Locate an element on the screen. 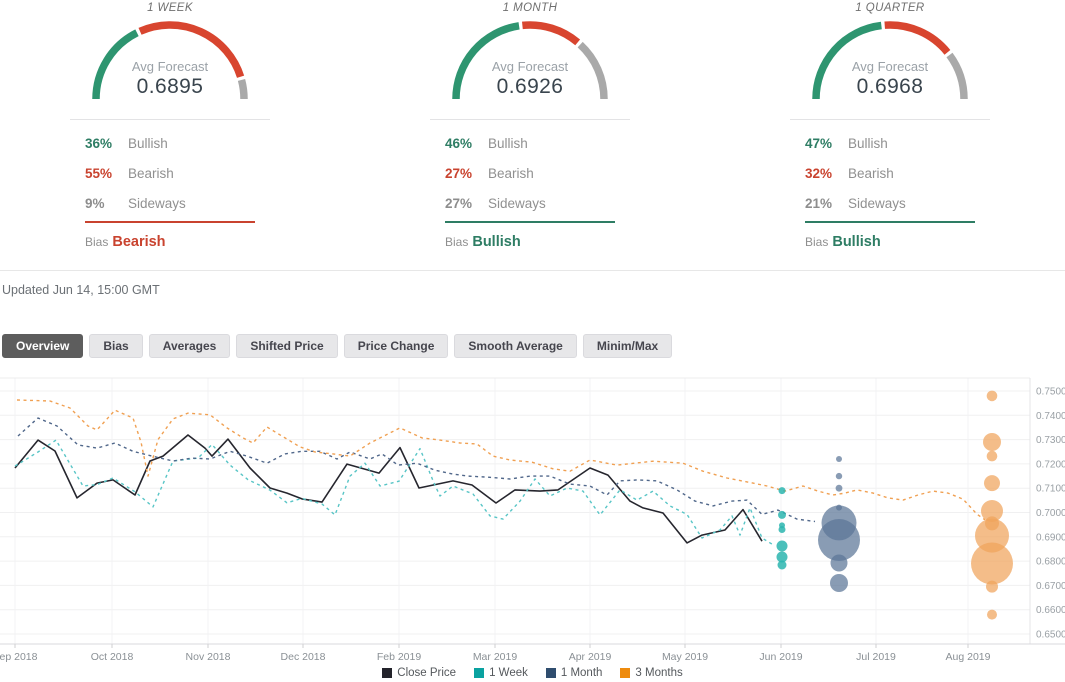 The height and width of the screenshot is (682, 1065). tab-averages: Averages is located at coordinates (189, 346).